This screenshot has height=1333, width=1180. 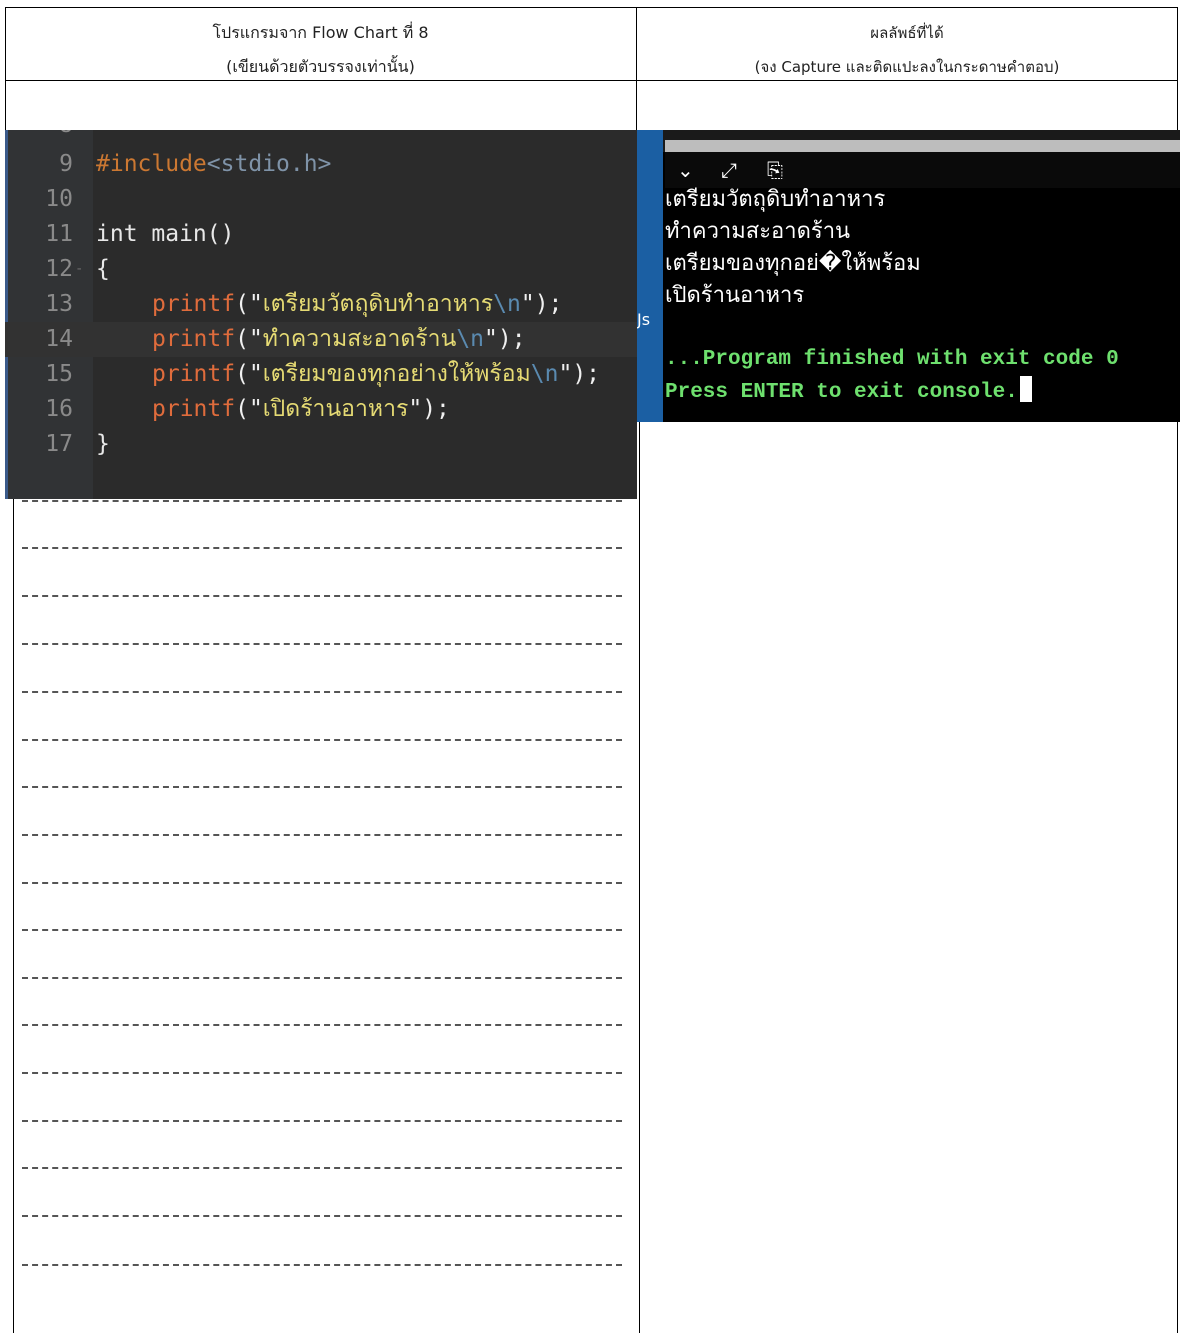 What do you see at coordinates (775, 199) in the screenshot?
I see `console-output-line: เตรียมวัตถุดิบทำอาหาร` at bounding box center [775, 199].